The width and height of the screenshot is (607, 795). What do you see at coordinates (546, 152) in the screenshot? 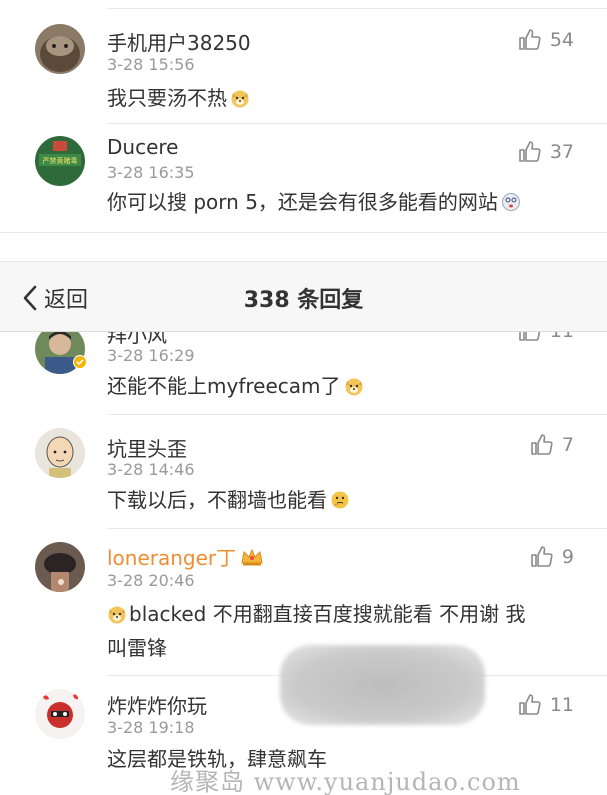
I see `like-button: 37` at bounding box center [546, 152].